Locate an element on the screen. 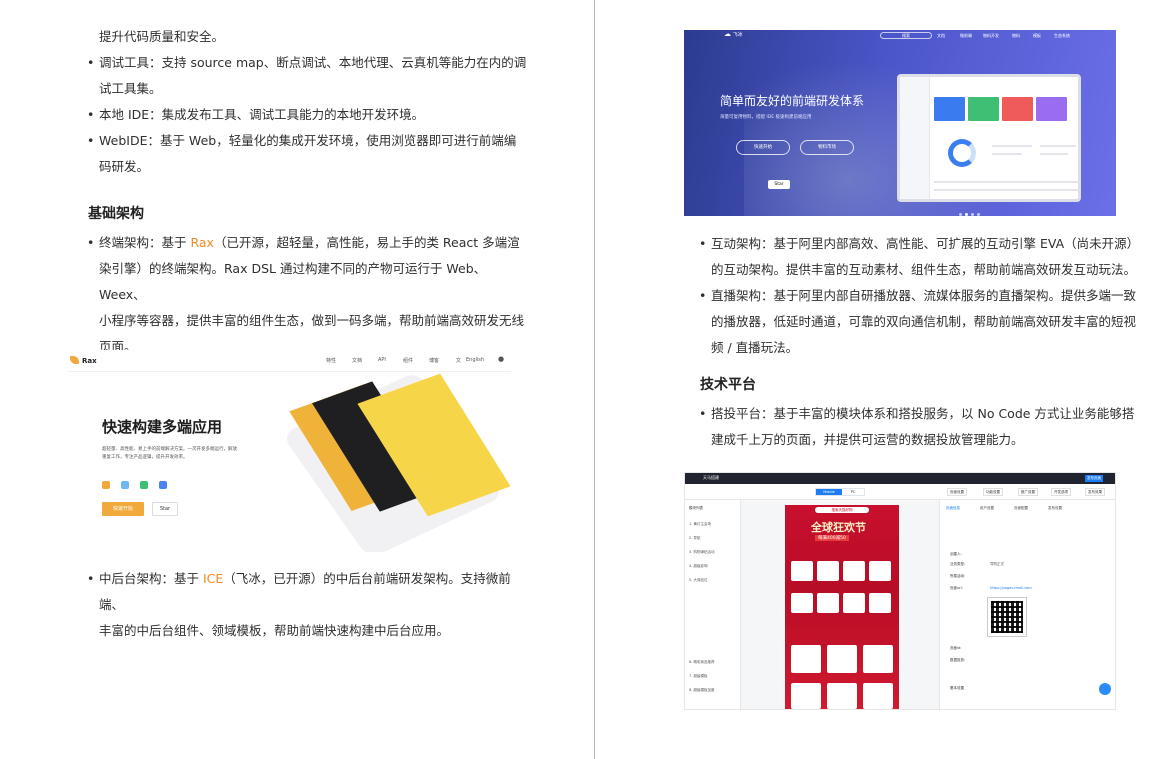  page-url-link: https://pages.tmall.com is located at coordinates (1011, 588).